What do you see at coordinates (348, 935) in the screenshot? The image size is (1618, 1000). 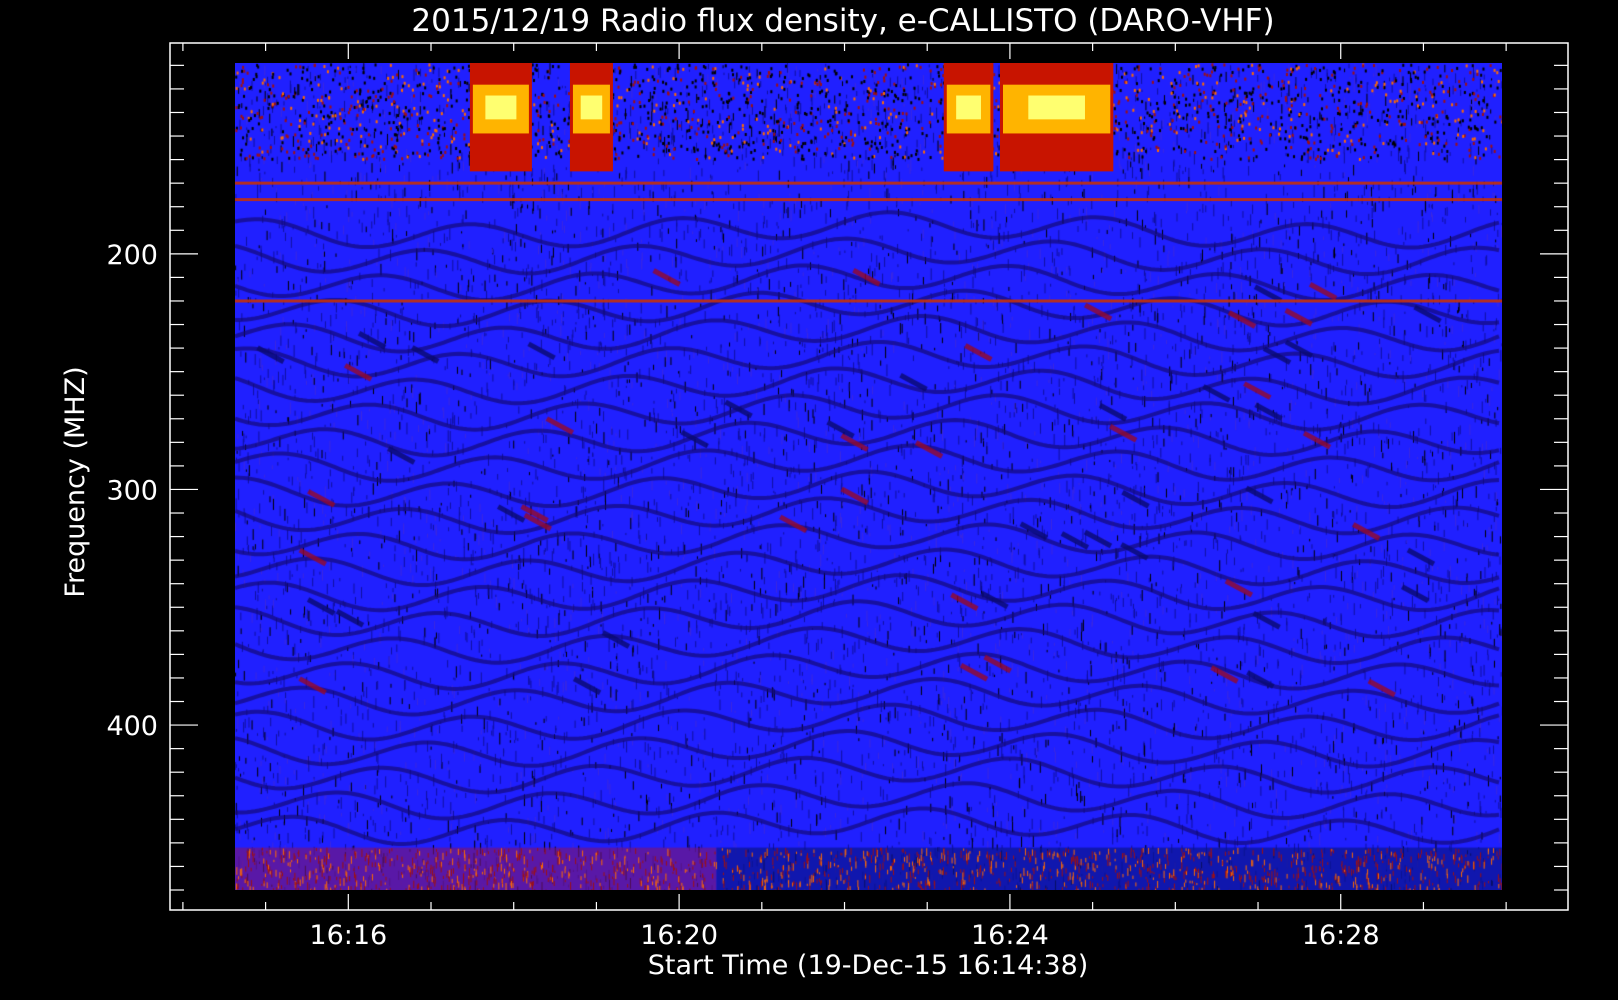 I see `x-tick-label: 16:16` at bounding box center [348, 935].